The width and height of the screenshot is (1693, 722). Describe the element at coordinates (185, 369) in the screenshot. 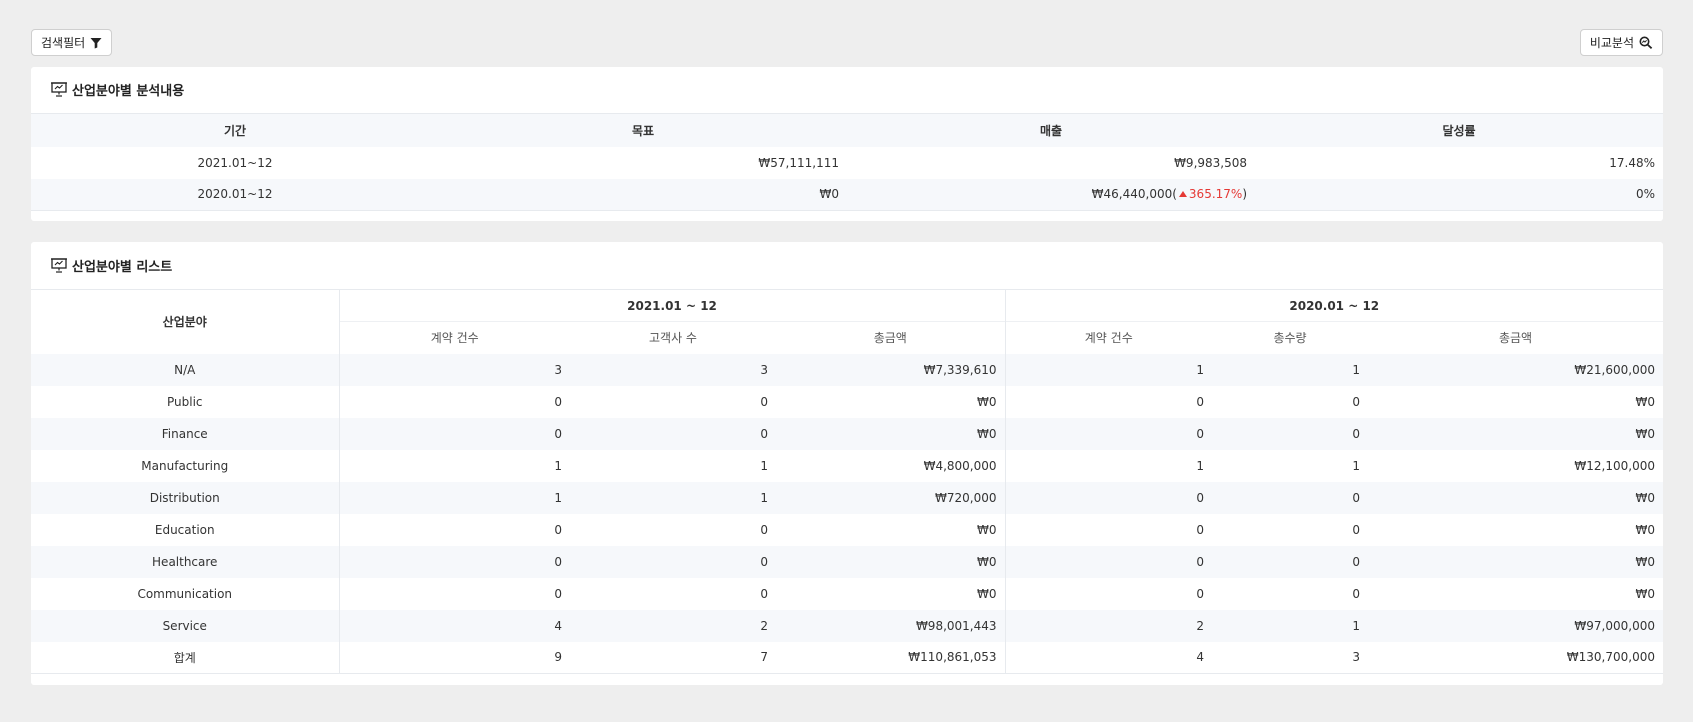

I see `industry-name-cell: N/A` at that location.